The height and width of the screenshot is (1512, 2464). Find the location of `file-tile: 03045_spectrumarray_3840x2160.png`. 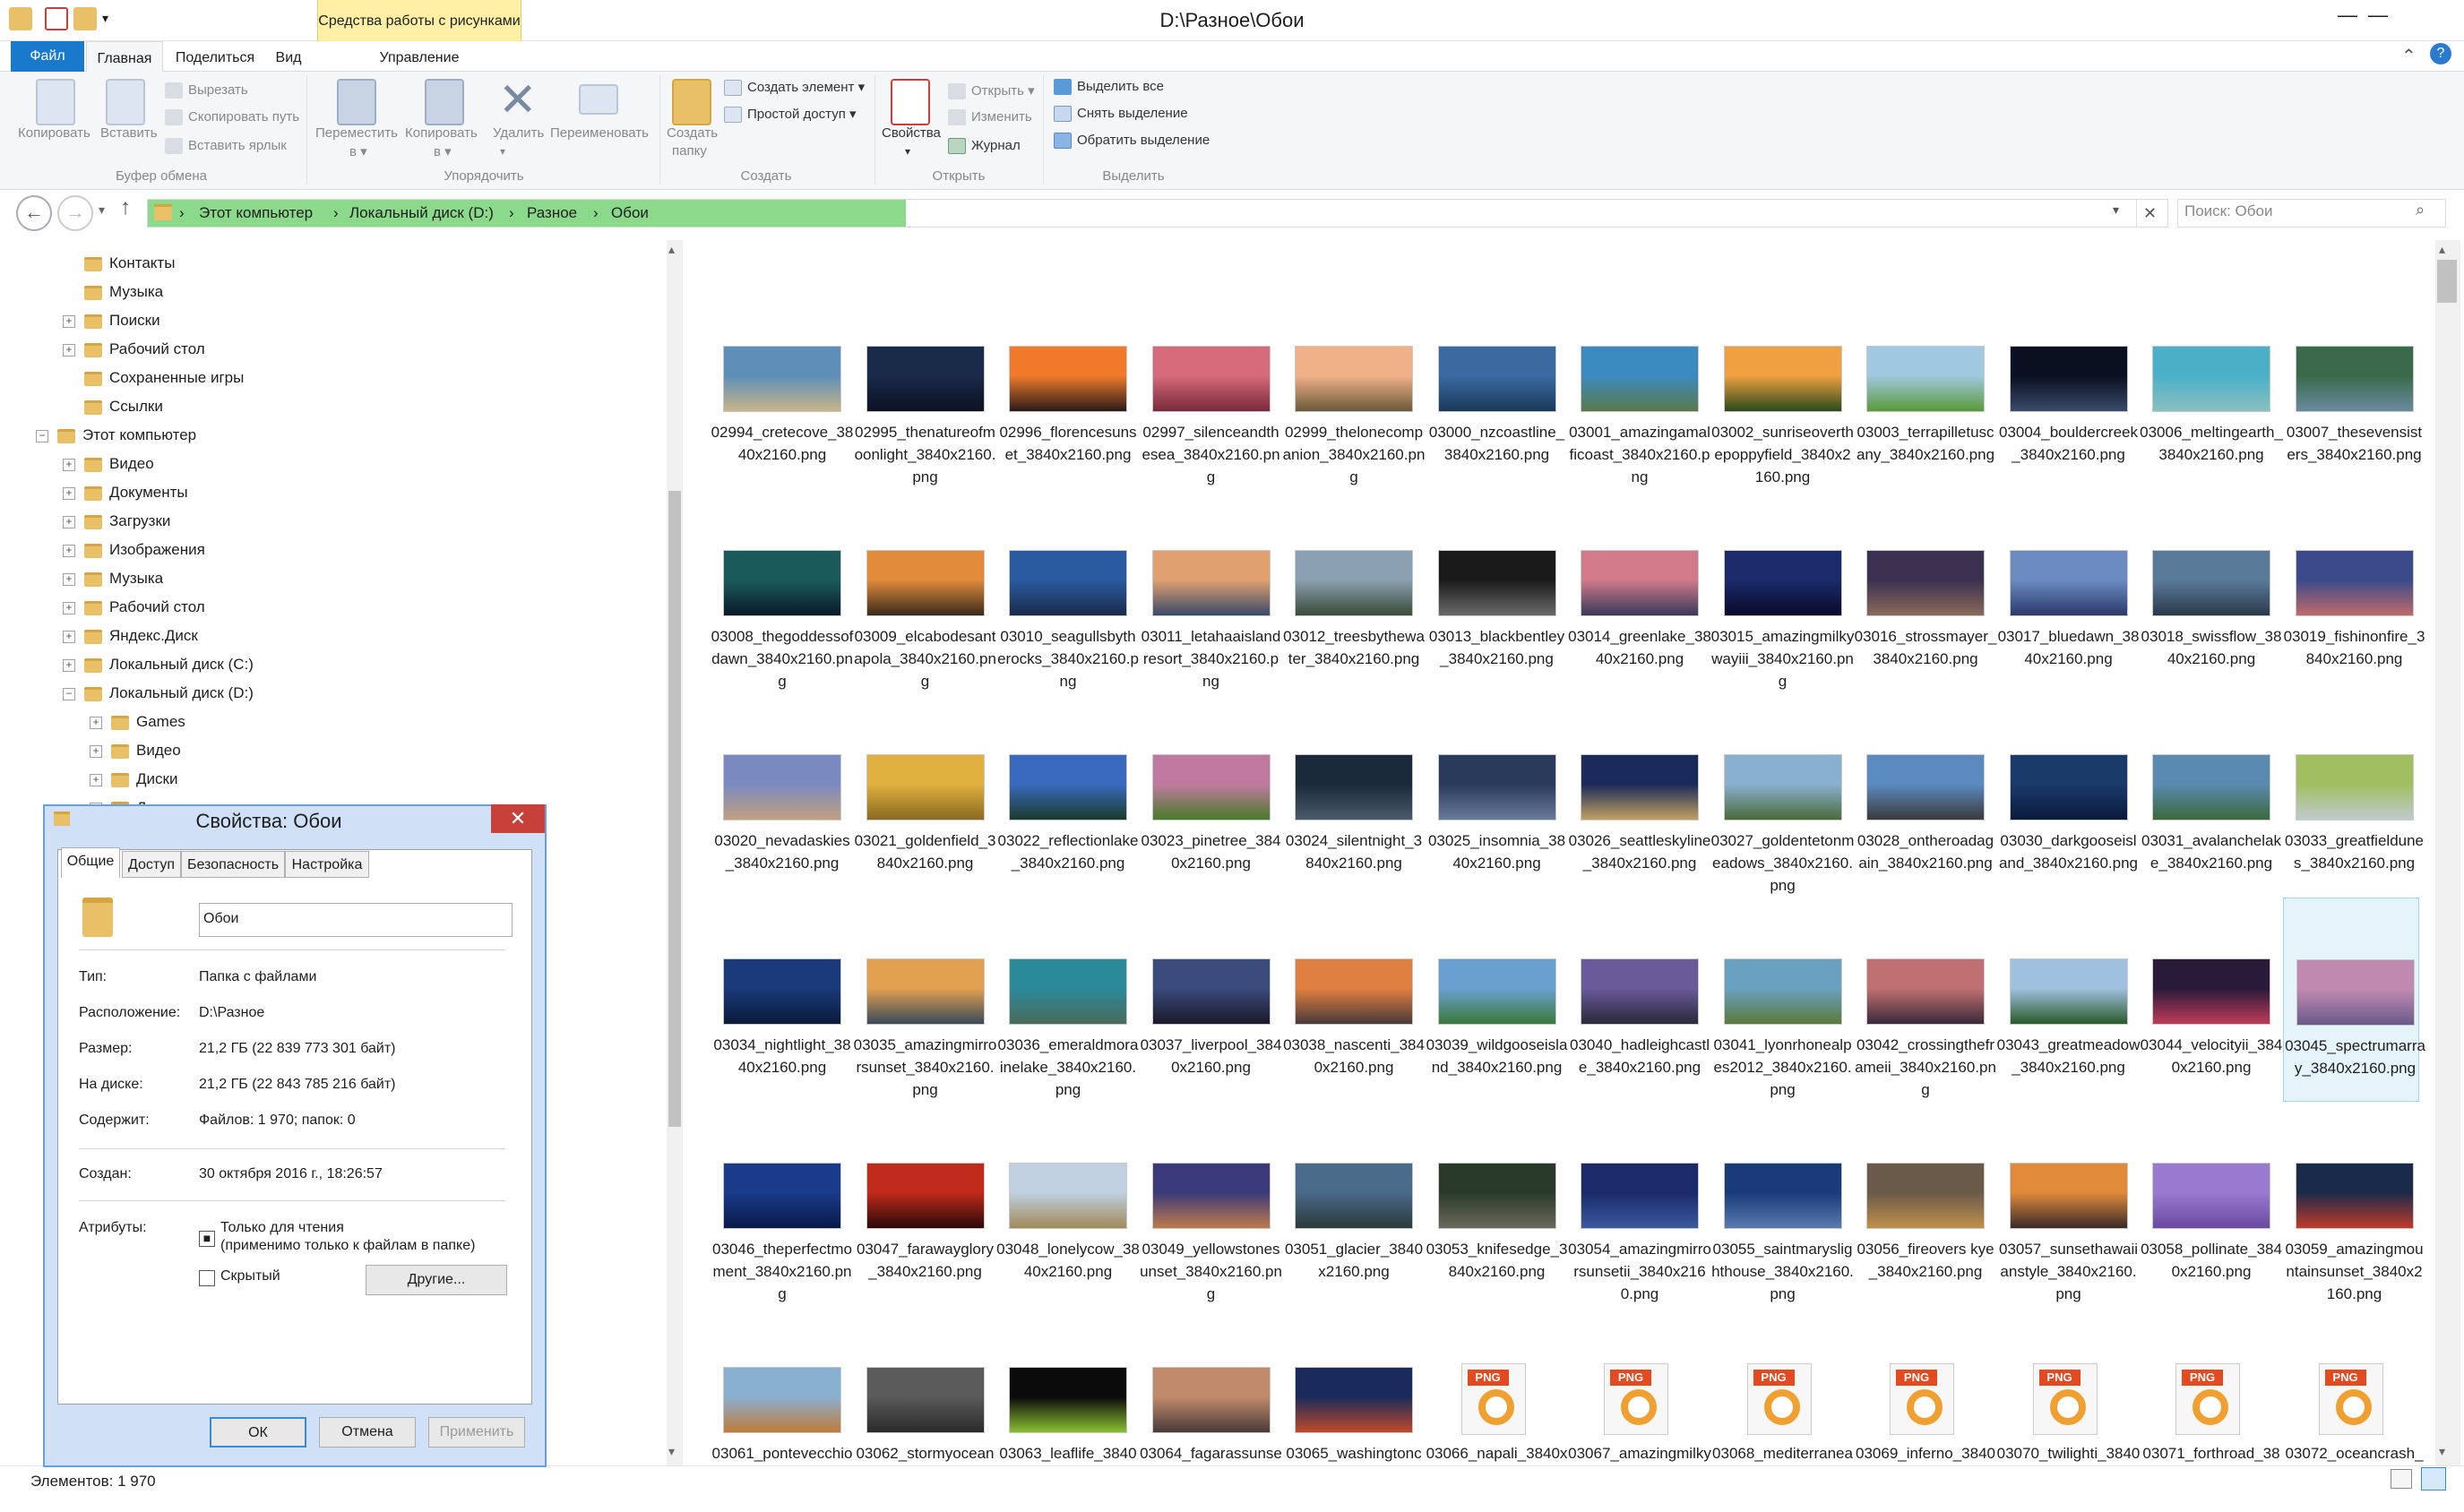

file-tile: 03045_spectrumarray_3840x2160.png is located at coordinates (2353, 1000).